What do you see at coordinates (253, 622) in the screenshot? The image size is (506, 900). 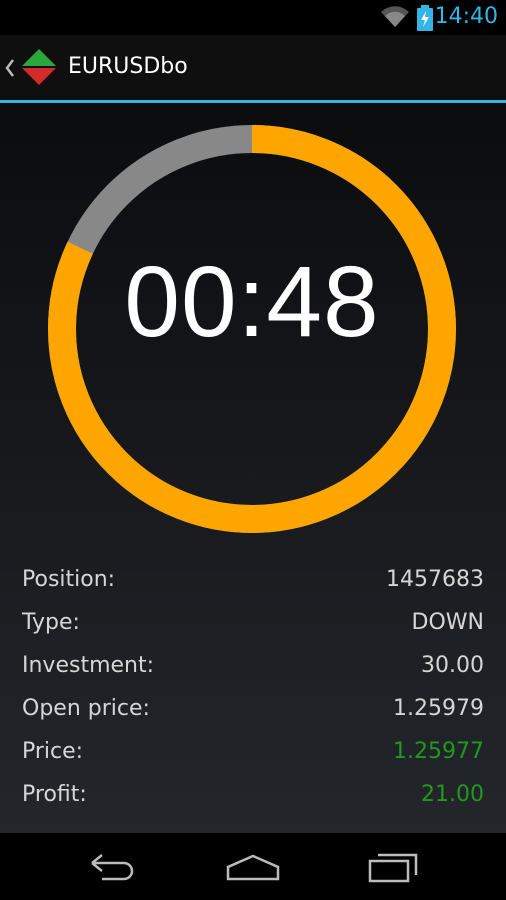 I see `detail-row-type: Type: DOWN` at bounding box center [253, 622].